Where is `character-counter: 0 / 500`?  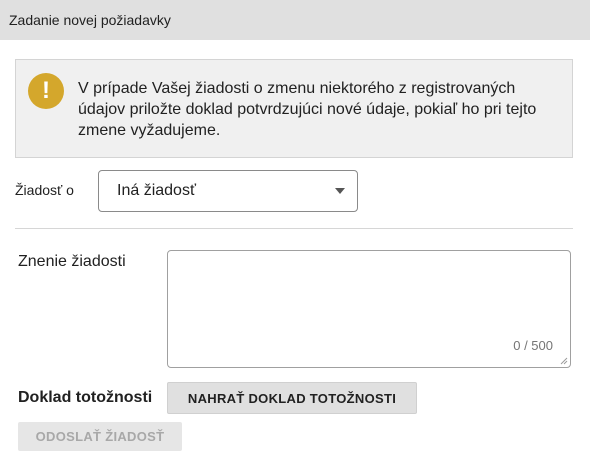
character-counter: 0 / 500 is located at coordinates (533, 345).